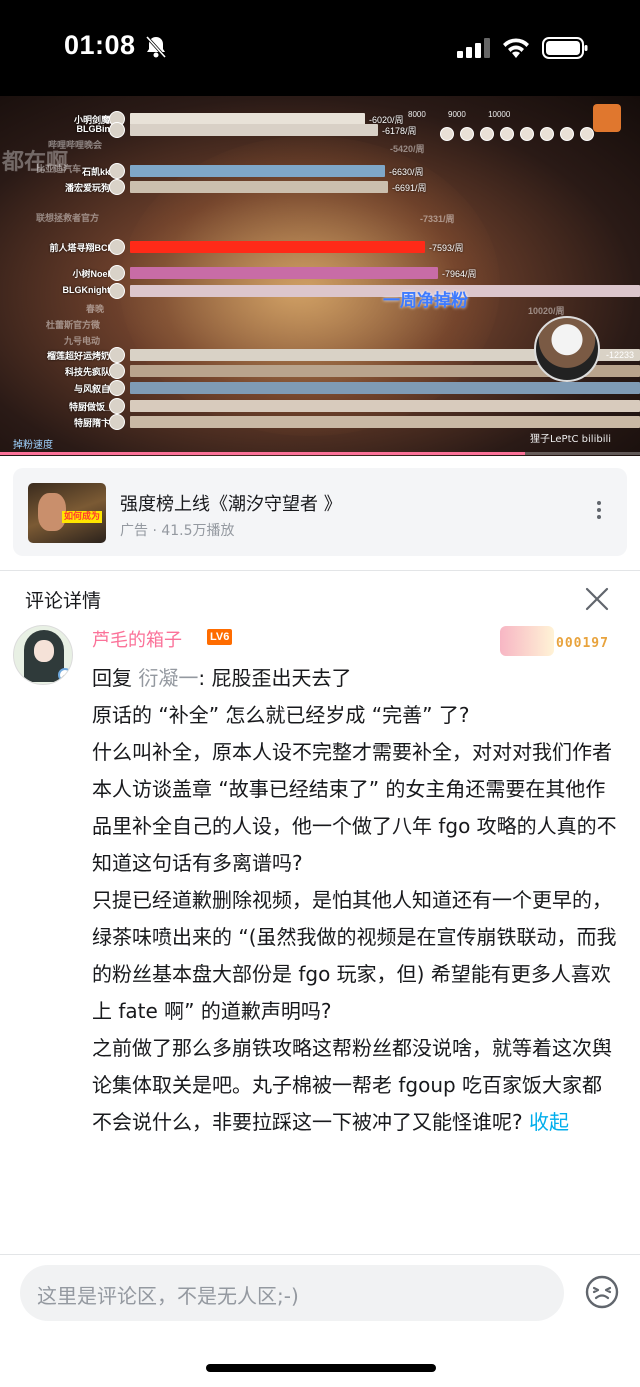 The image size is (640, 1387). Describe the element at coordinates (78, 356) in the screenshot. I see `ranking-bar-label: 榴莲超好运烤奶` at that location.